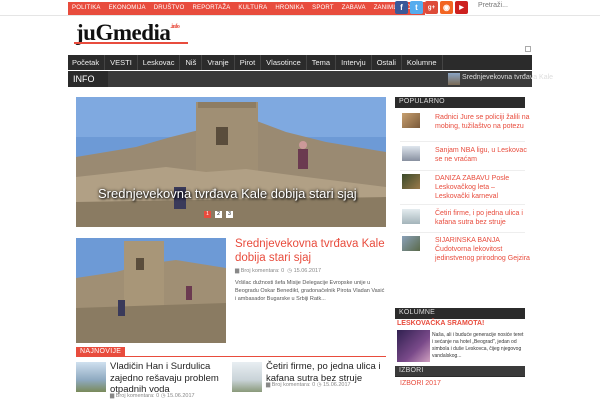  I want to click on article-photo, so click(151, 290).